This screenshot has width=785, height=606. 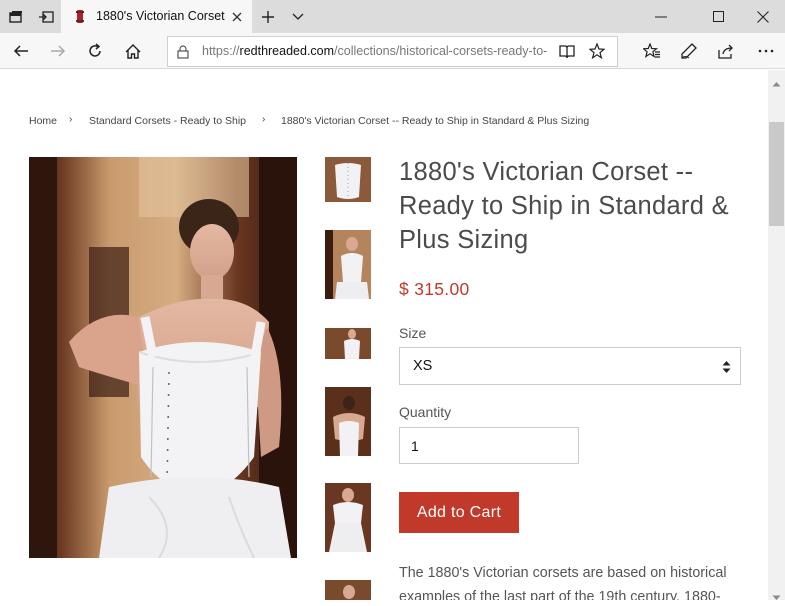 I want to click on window-close-icon, so click(x=763, y=16).